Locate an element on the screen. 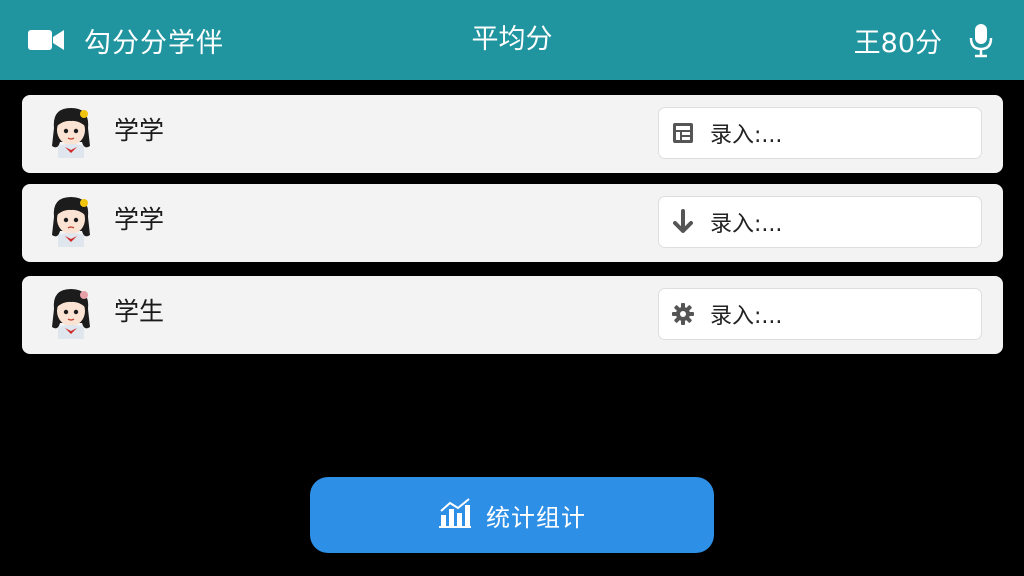 This screenshot has width=1024, height=576. score-label: 王80分 is located at coordinates (897, 43).